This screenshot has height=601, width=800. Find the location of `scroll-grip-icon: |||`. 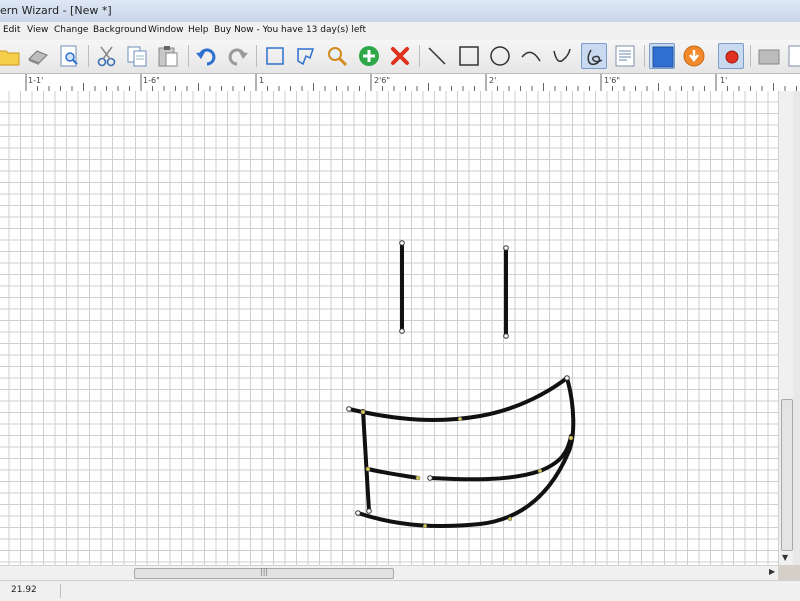

scroll-grip-icon: ||| is located at coordinates (264, 571).